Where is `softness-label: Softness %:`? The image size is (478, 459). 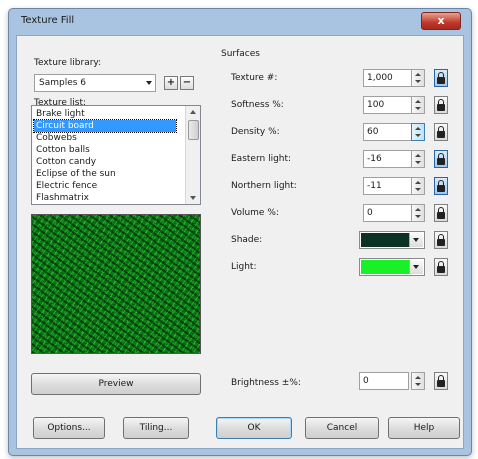 softness-label: Softness %: is located at coordinates (257, 105).